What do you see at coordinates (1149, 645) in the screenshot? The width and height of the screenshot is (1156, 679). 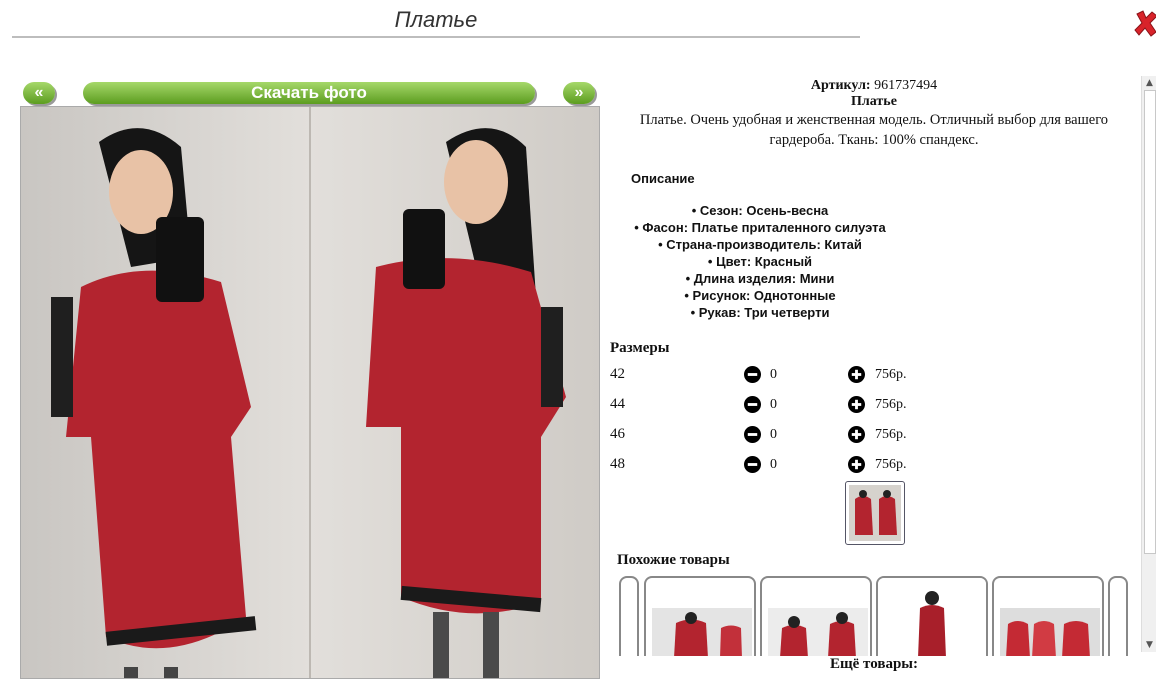 I see `scroll-down-icon: ▼` at bounding box center [1149, 645].